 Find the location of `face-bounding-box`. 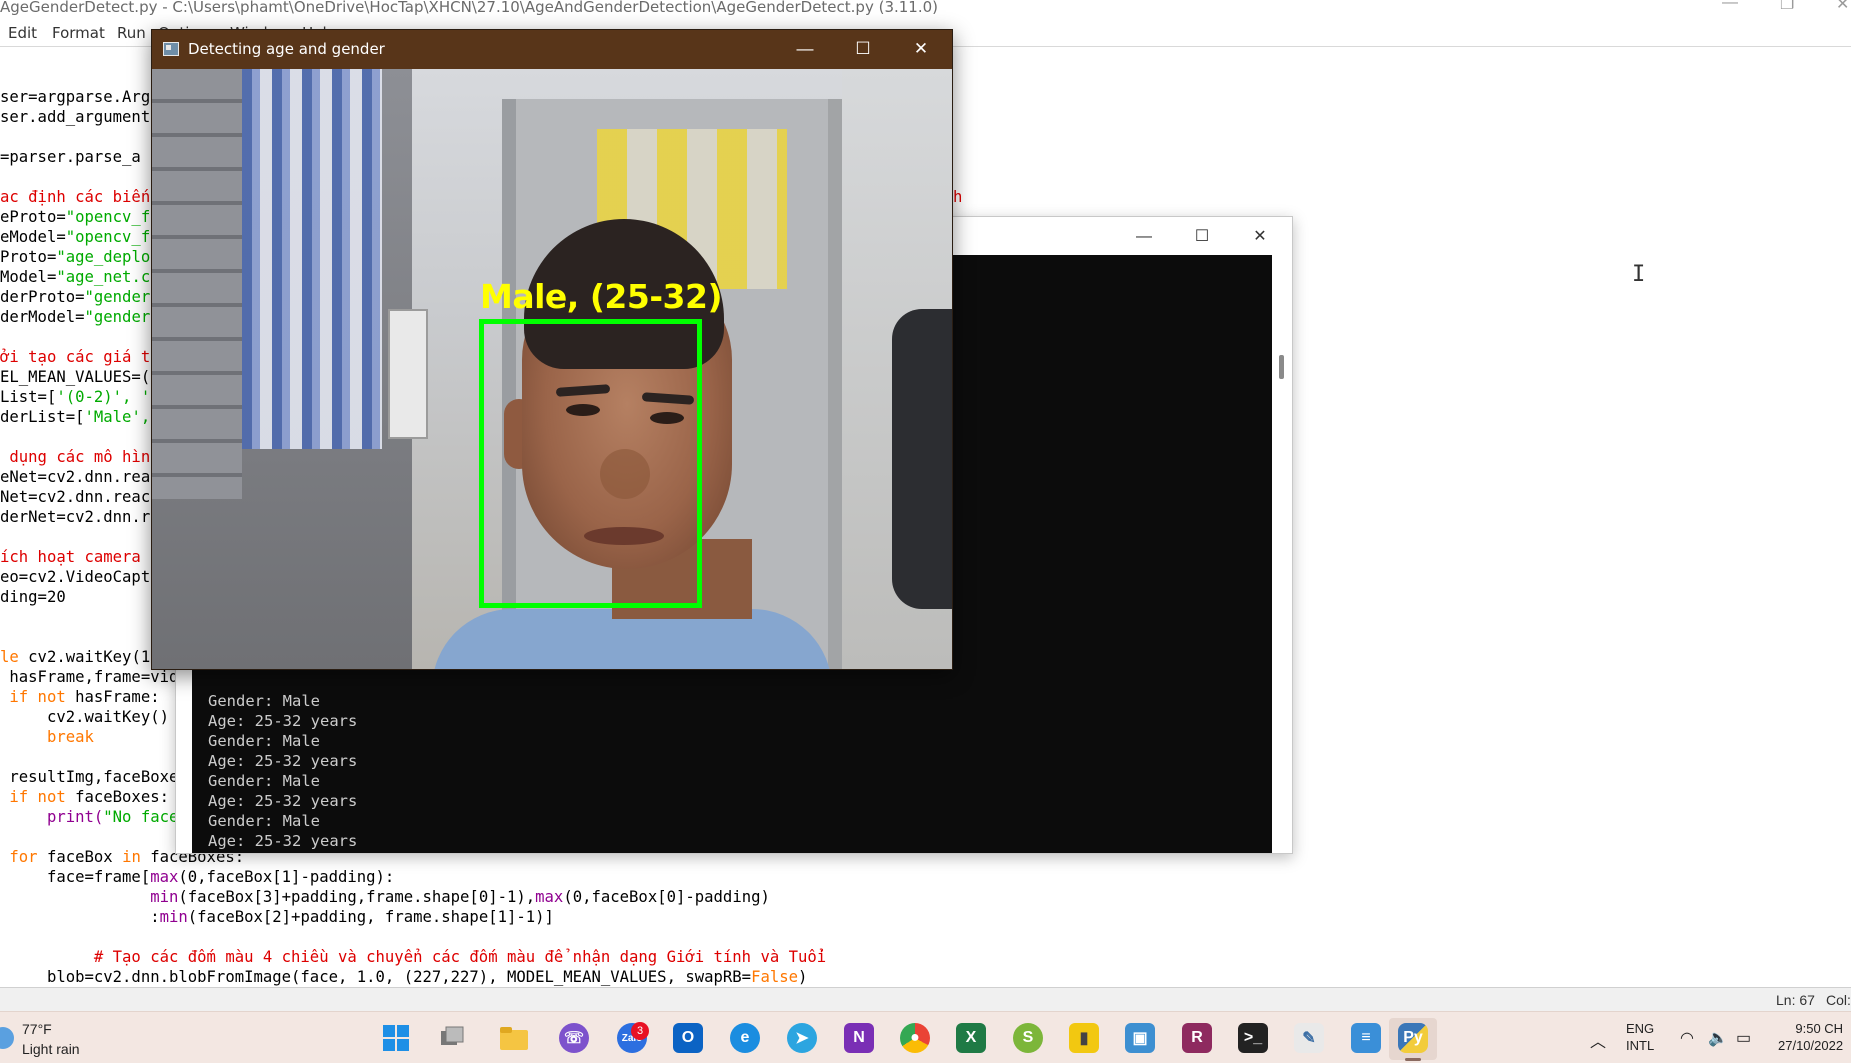

face-bounding-box is located at coordinates (590, 463).